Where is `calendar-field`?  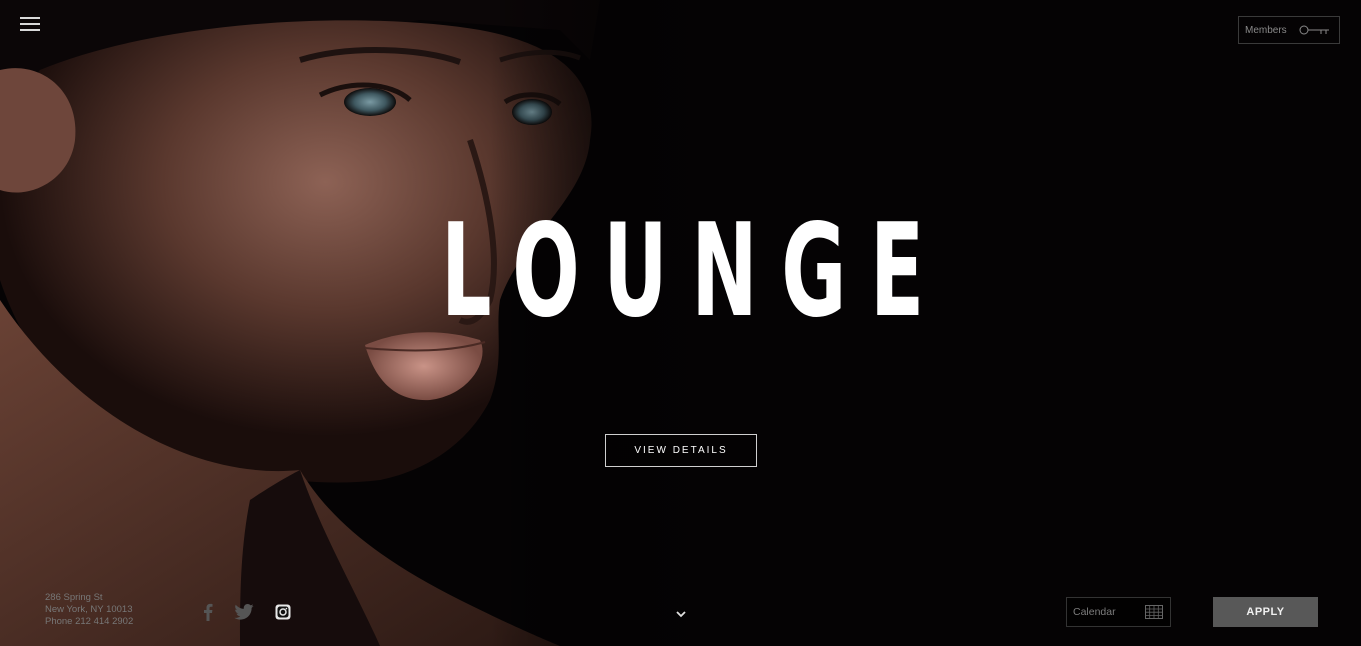 calendar-field is located at coordinates (1118, 612).